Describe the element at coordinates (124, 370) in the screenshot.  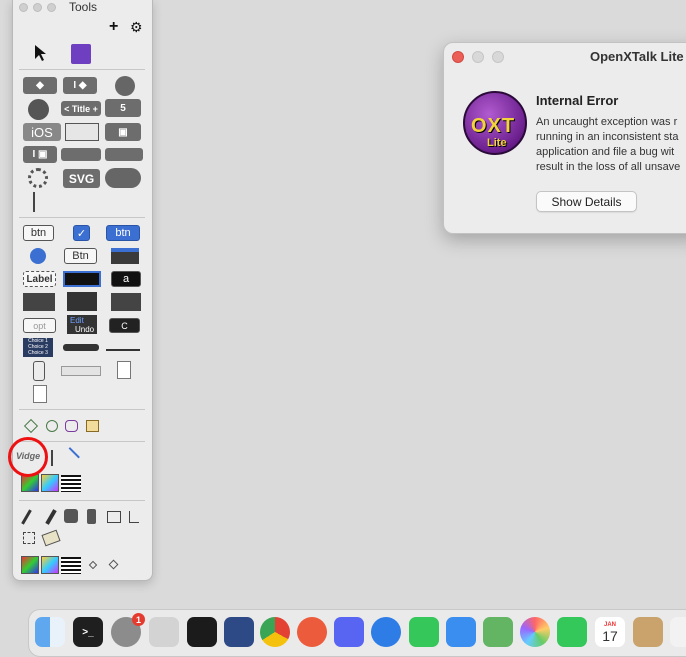
I see `image-icon` at that location.